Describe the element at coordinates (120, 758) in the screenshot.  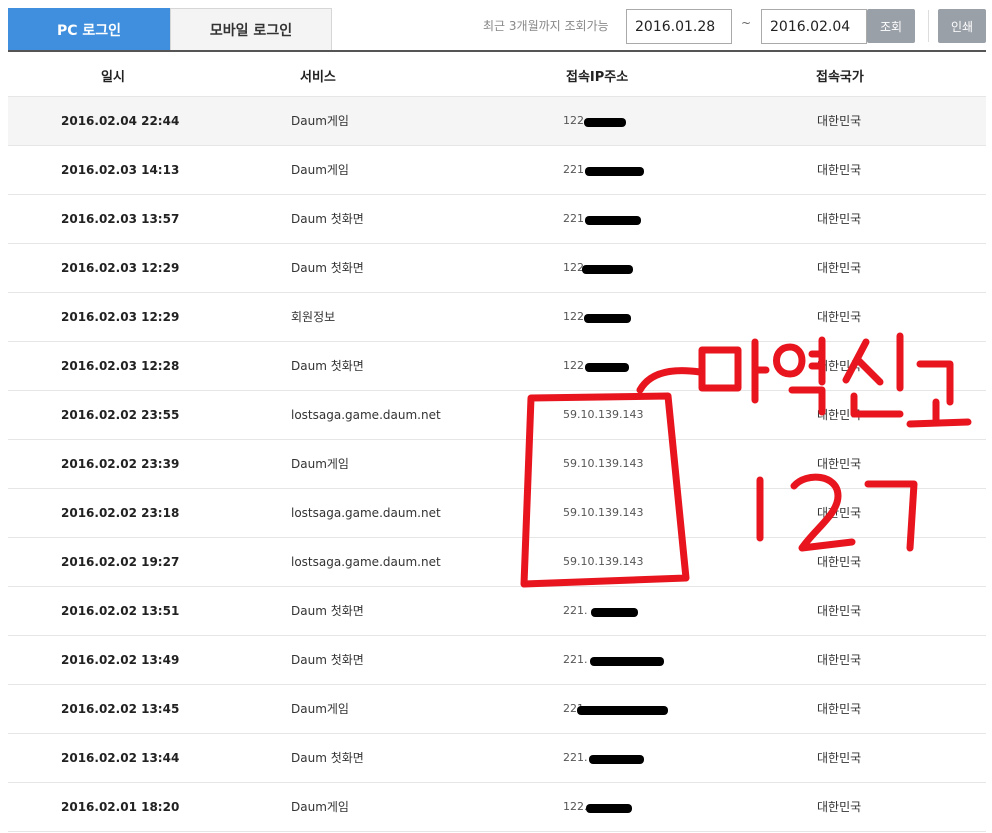
I see `cell-datetime: 2016.02.02 13:44` at that location.